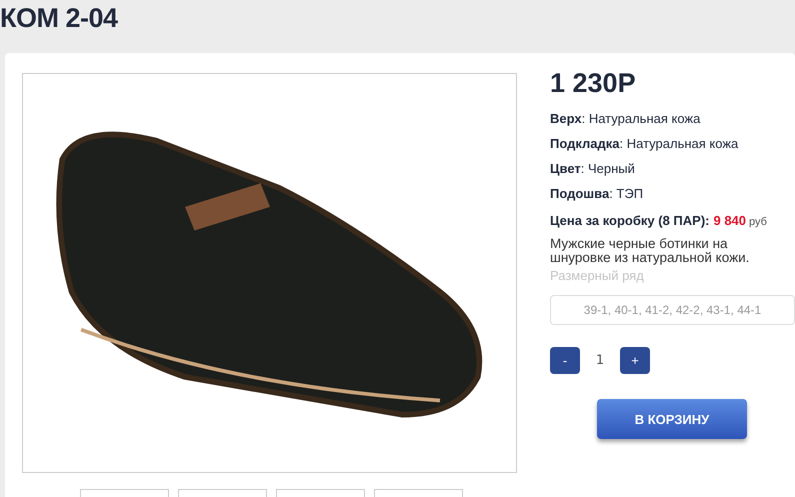  Describe the element at coordinates (672, 419) in the screenshot. I see `add-to-cart-button: В КОРЗИНУ` at that location.